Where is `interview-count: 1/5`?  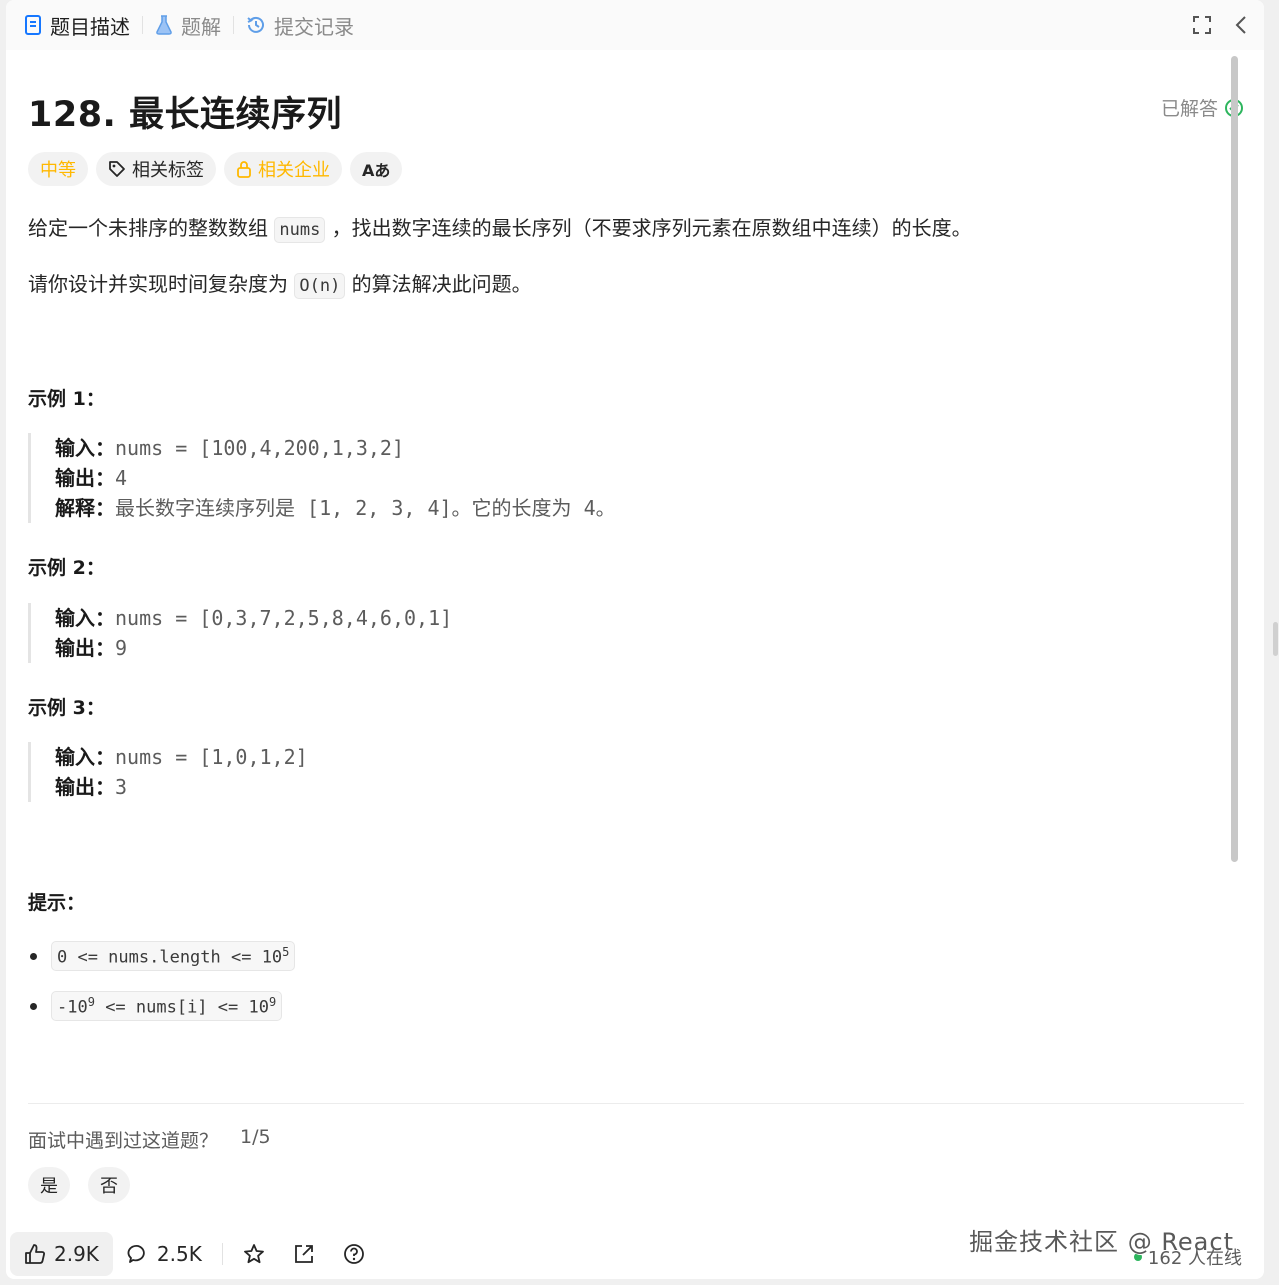 interview-count: 1/5 is located at coordinates (255, 1137).